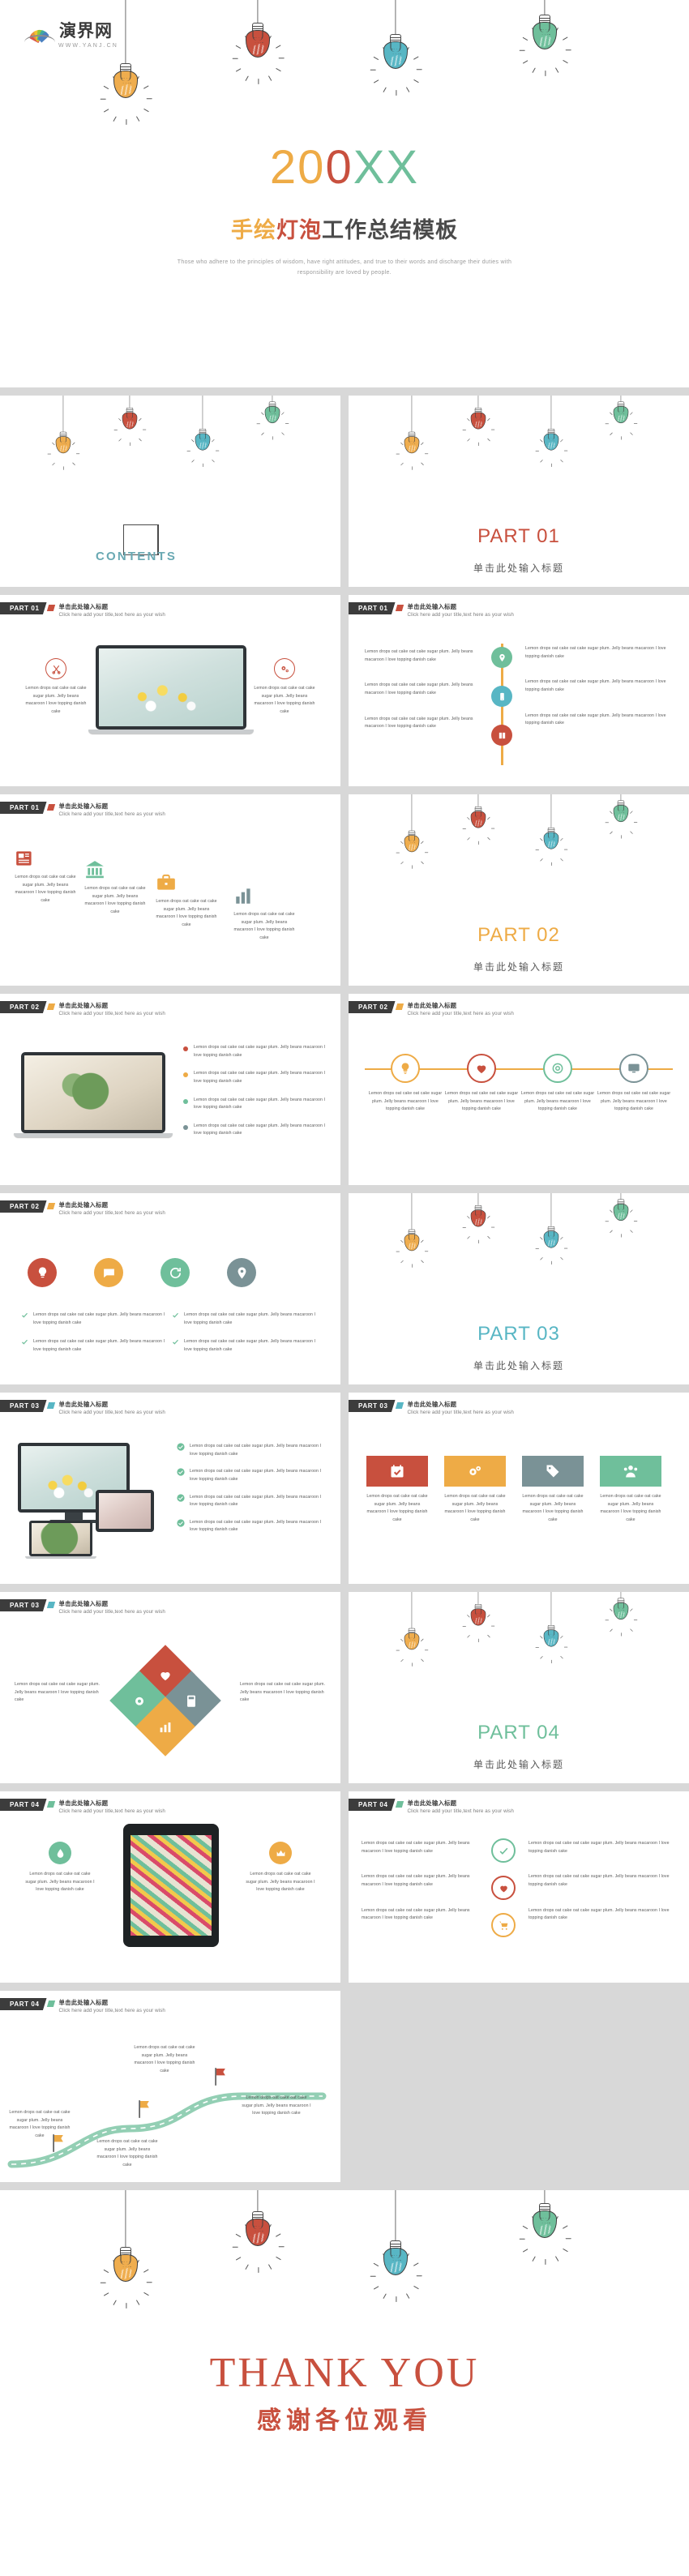  I want to click on year-20: 20, so click(297, 167).